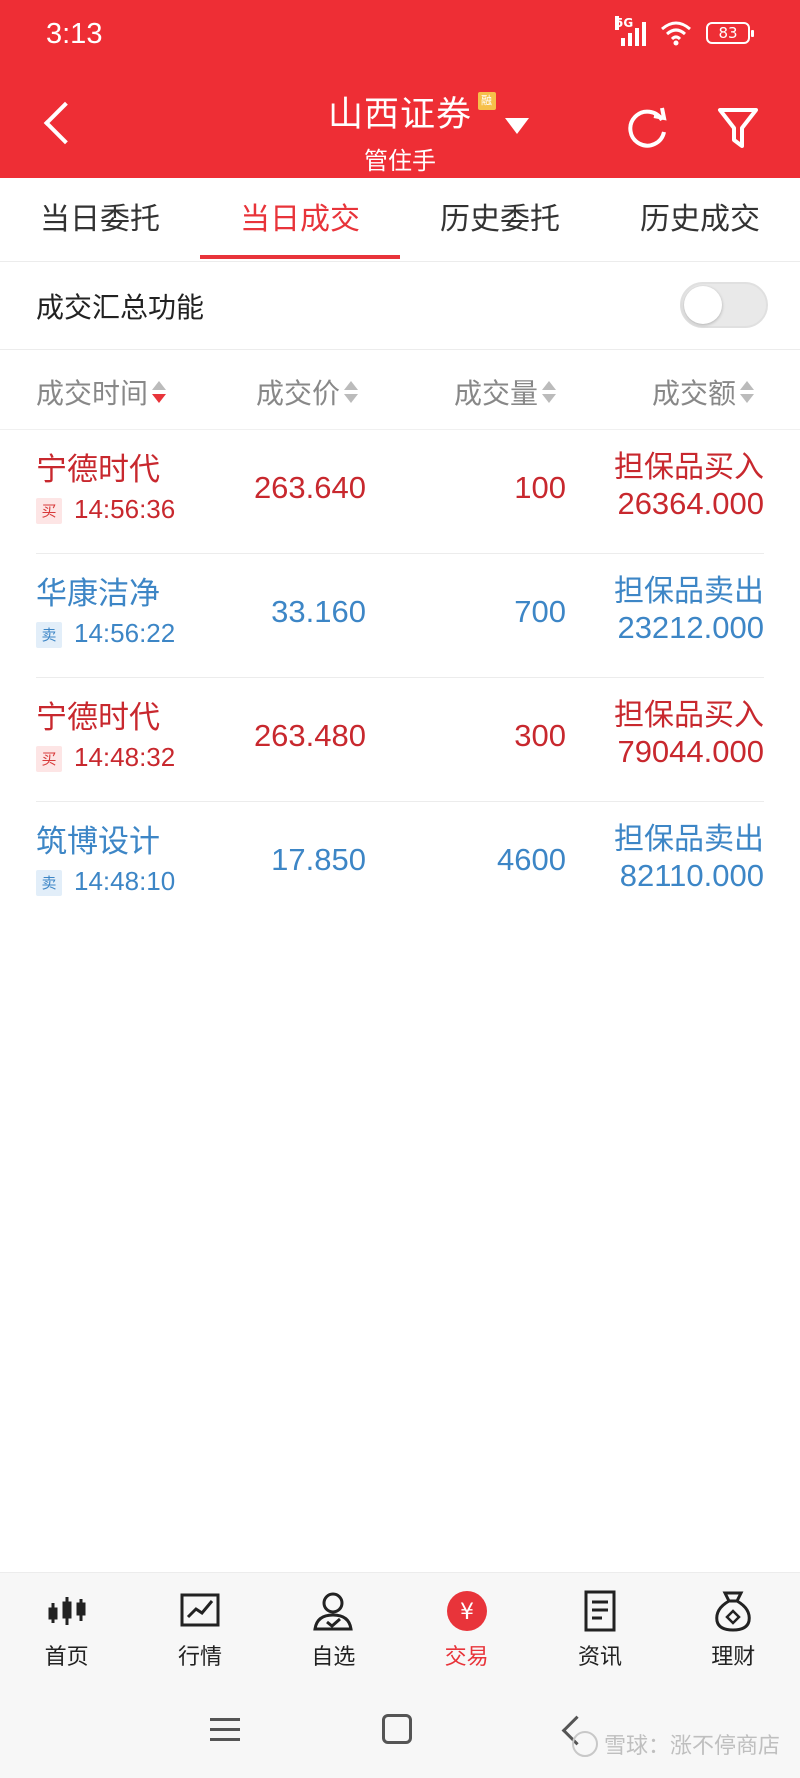 Image resolution: width=800 pixels, height=1778 pixels. What do you see at coordinates (733, 1611) in the screenshot?
I see `moneybag-icon` at bounding box center [733, 1611].